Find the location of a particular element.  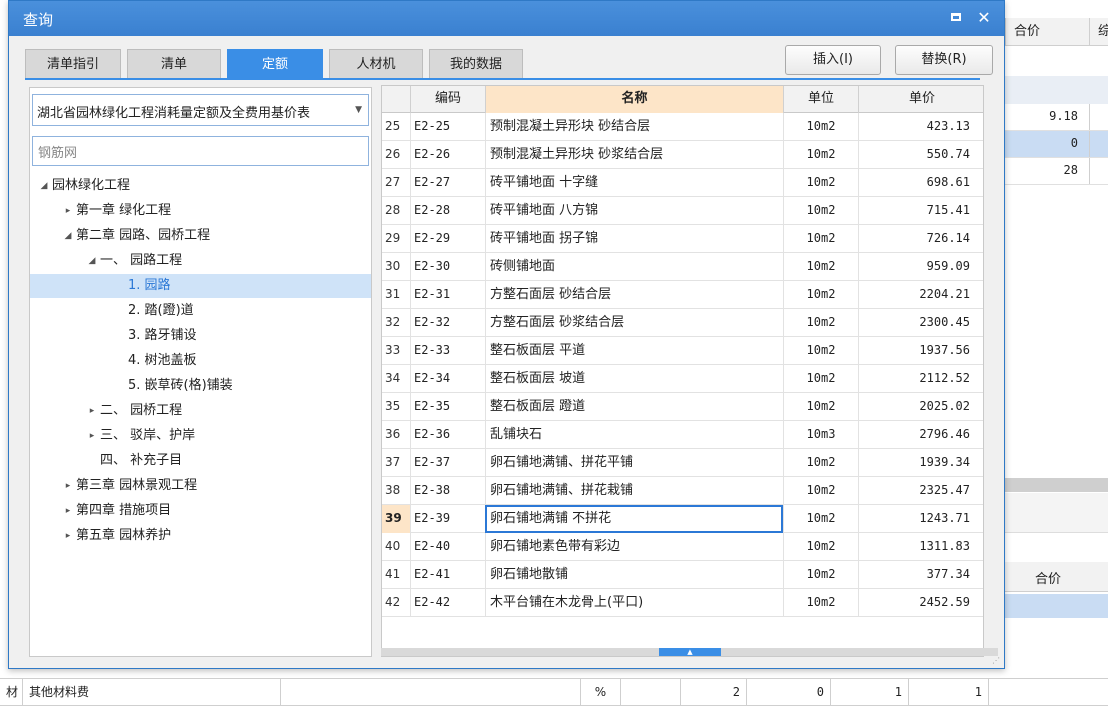

row-price: 2025.02 is located at coordinates (918, 407).